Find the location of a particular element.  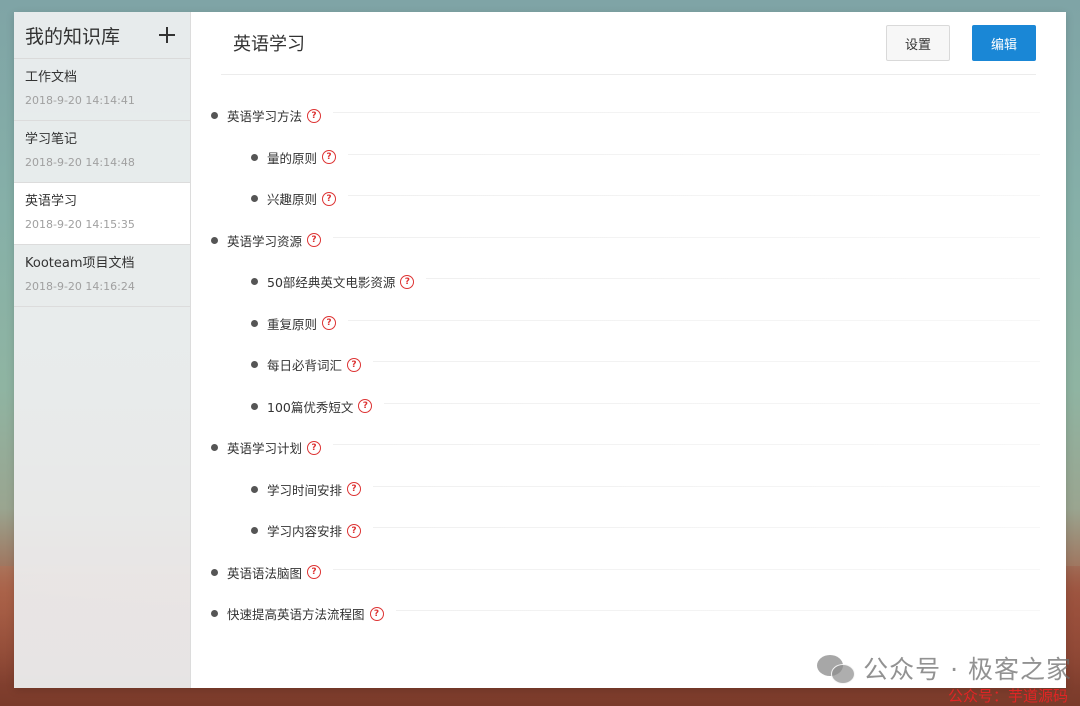

watermark-text: 公众号 · 极客之家 is located at coordinates (967, 669).